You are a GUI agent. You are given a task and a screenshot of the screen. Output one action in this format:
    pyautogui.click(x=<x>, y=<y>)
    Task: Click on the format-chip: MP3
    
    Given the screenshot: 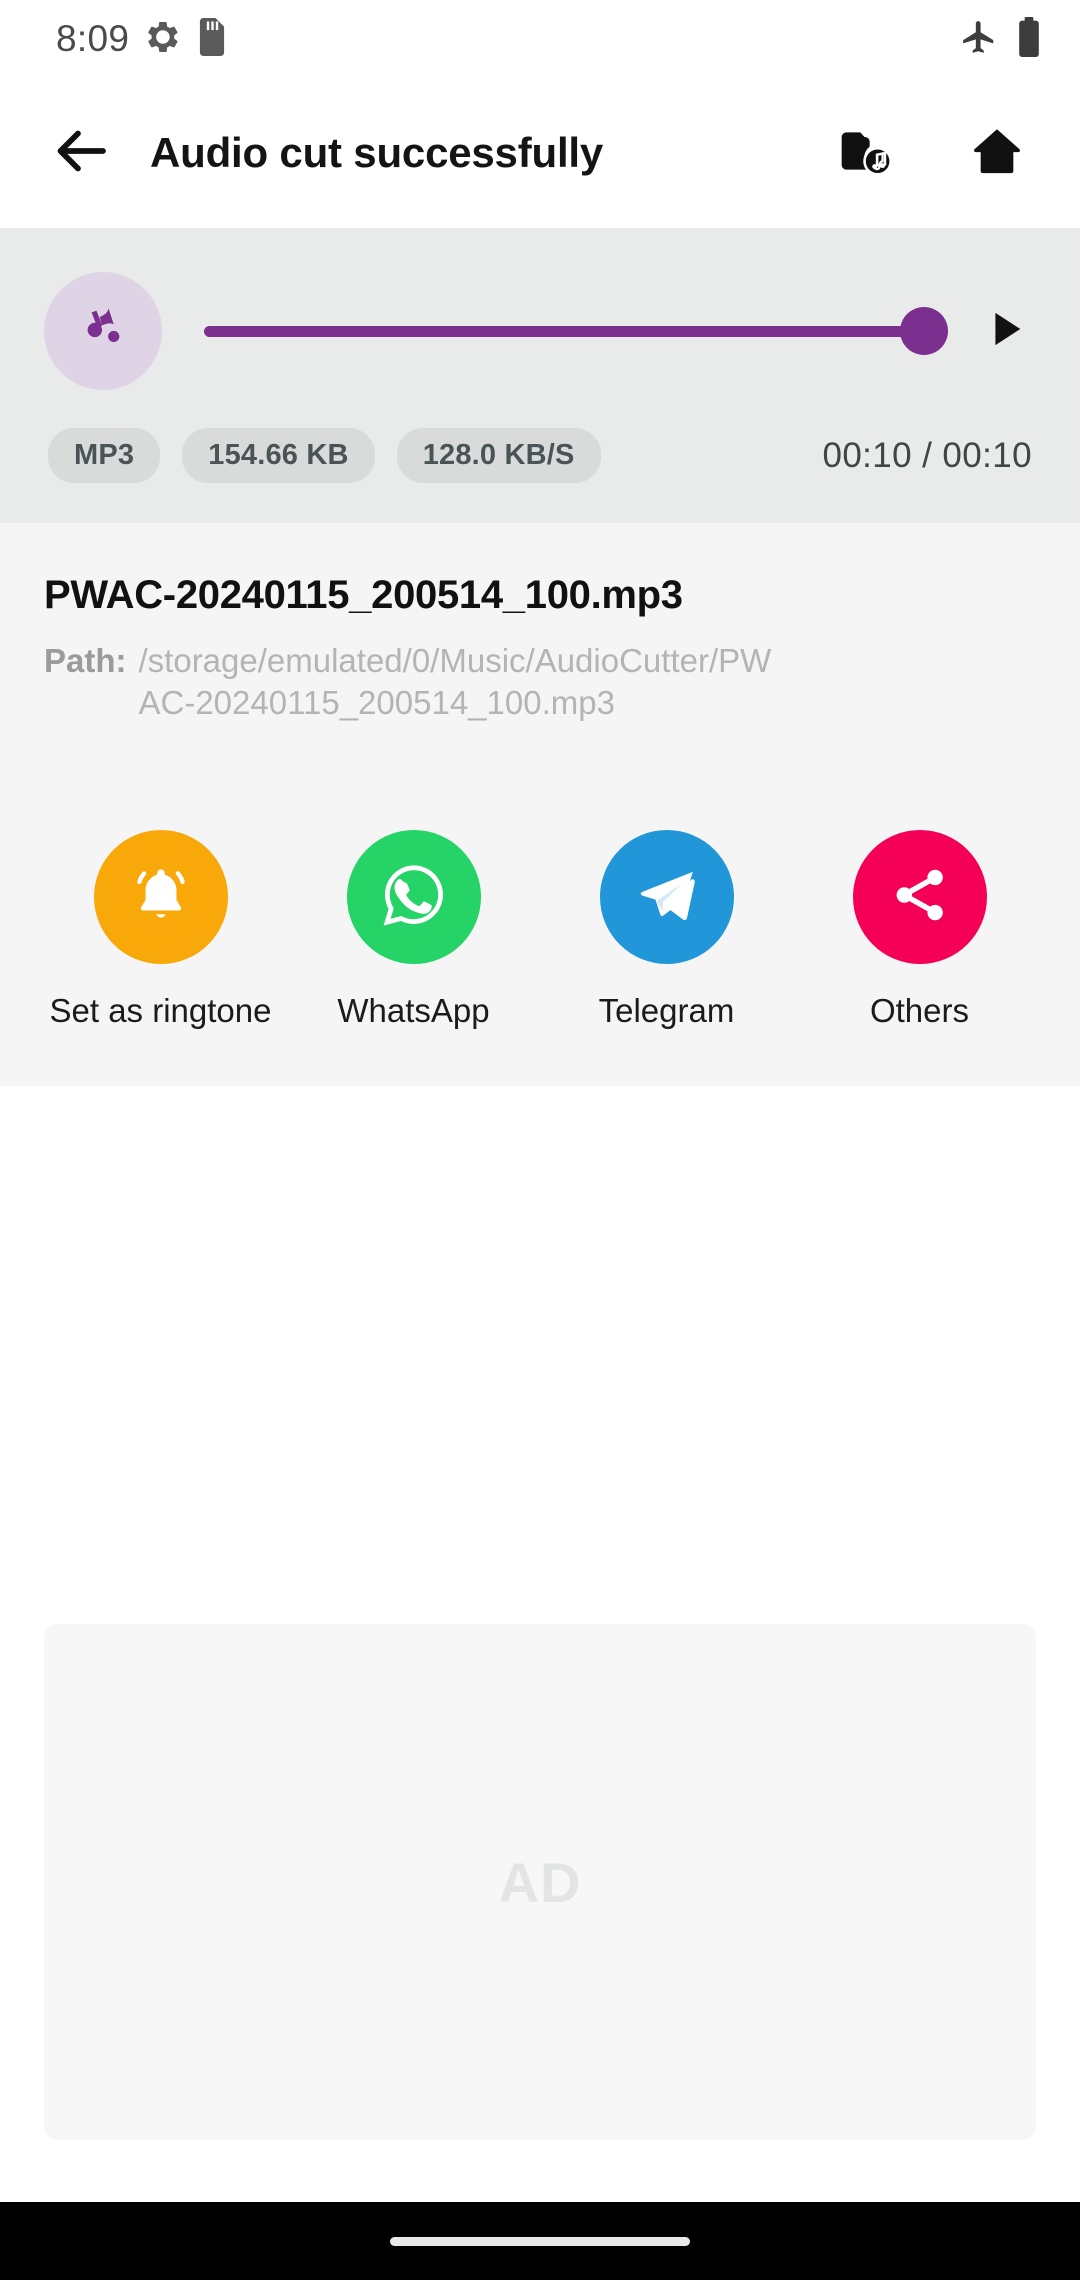 What is the action you would take?
    pyautogui.click(x=104, y=455)
    